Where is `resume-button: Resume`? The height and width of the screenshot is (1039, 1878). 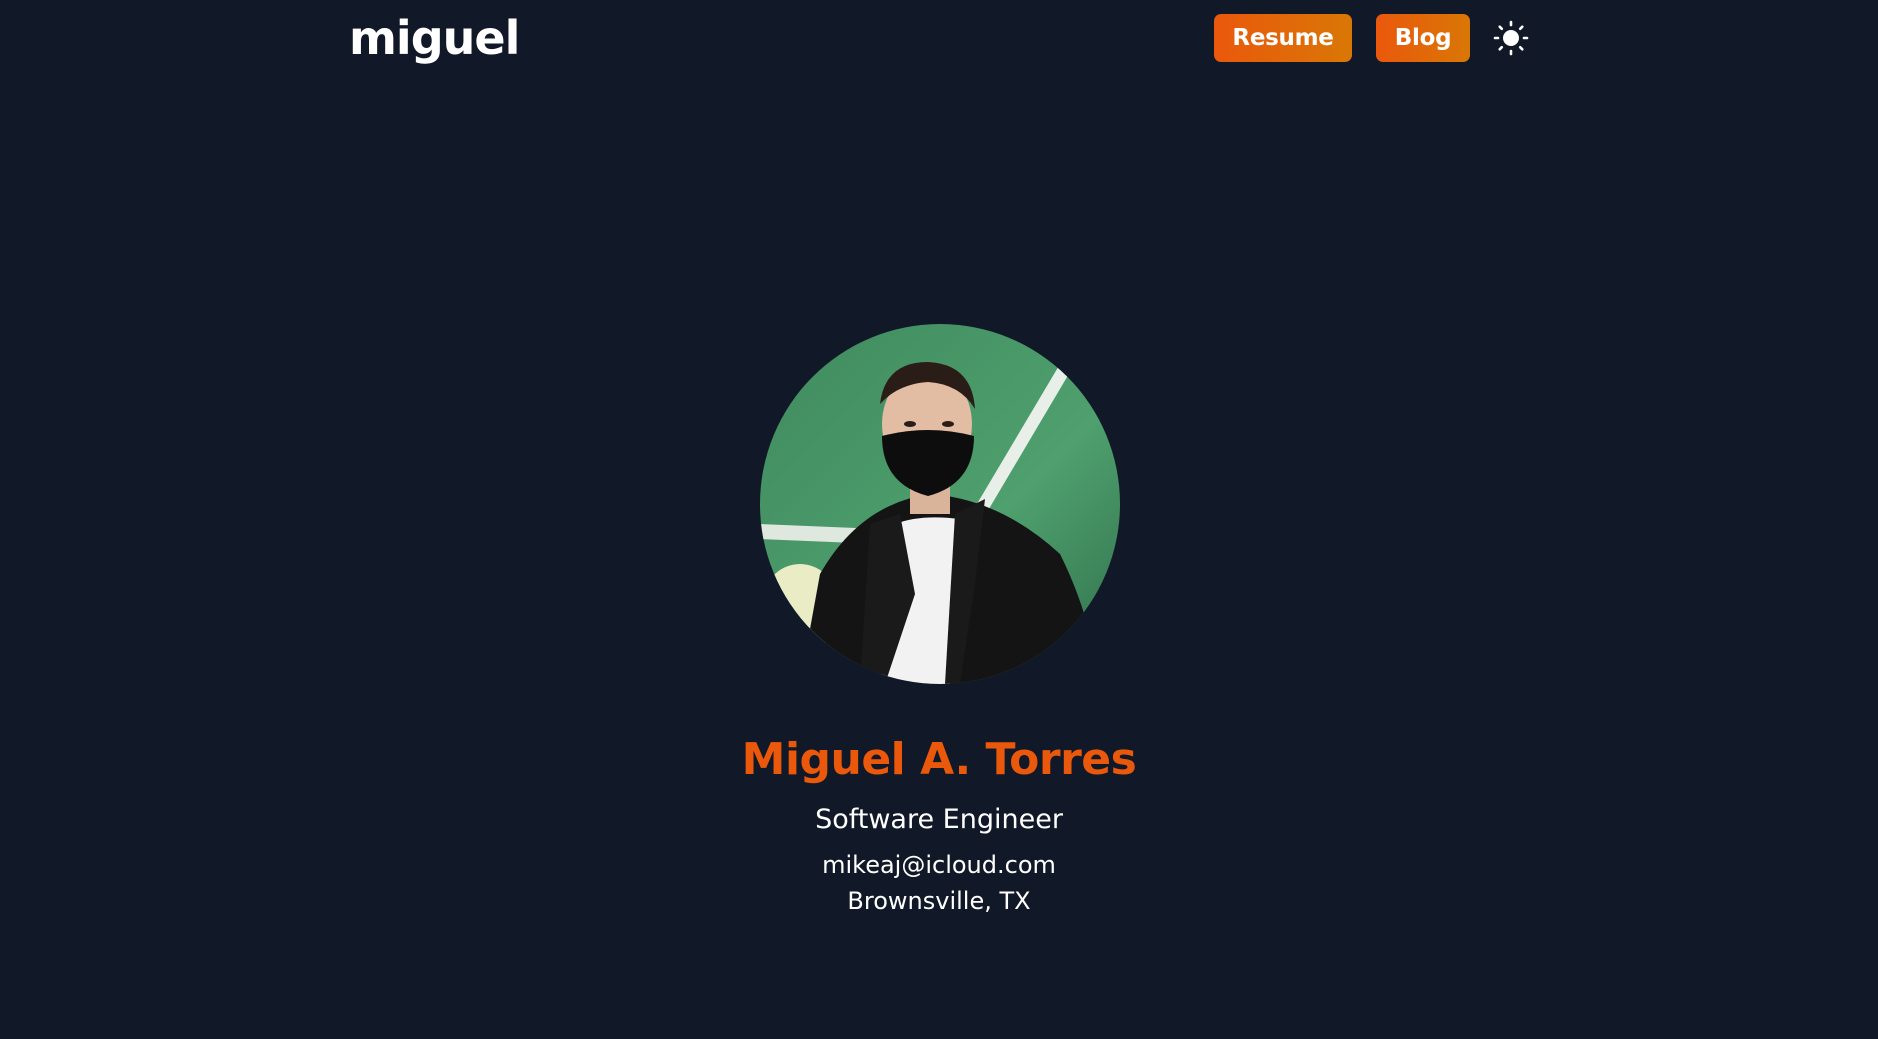 resume-button: Resume is located at coordinates (1283, 38).